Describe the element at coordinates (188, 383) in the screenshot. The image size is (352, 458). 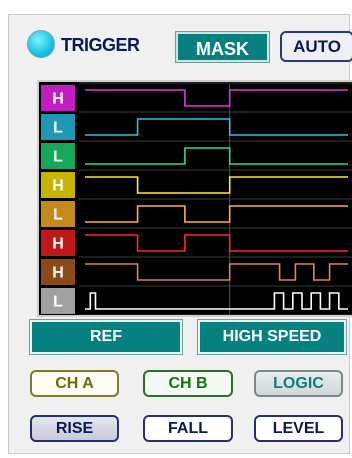
I see `ch-b-button: CH B` at that location.